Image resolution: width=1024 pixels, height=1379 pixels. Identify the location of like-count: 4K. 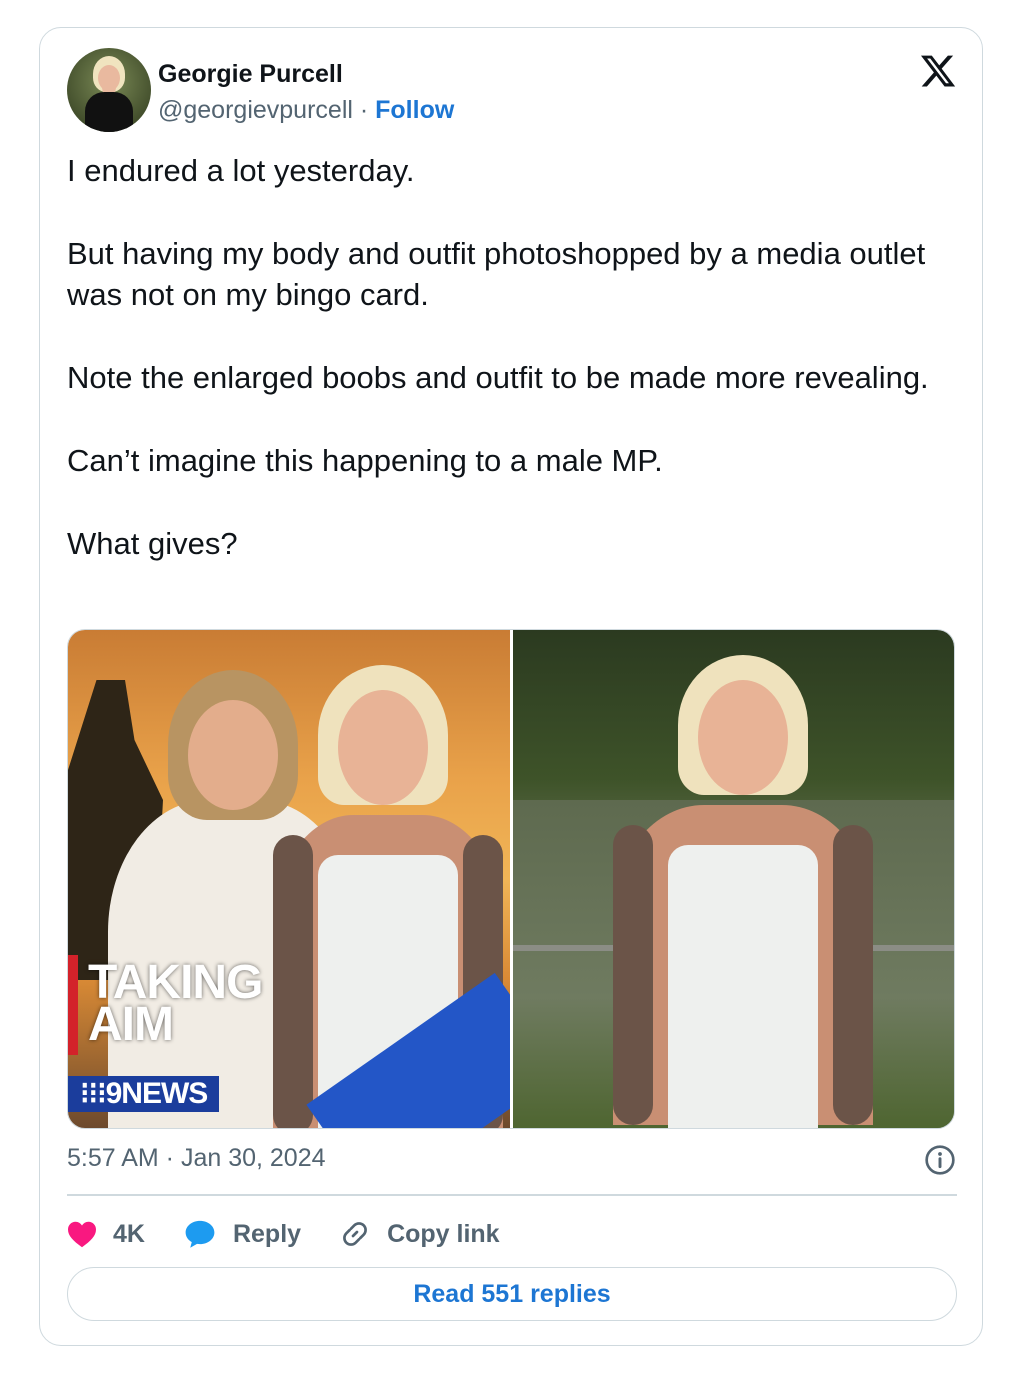
(129, 1233).